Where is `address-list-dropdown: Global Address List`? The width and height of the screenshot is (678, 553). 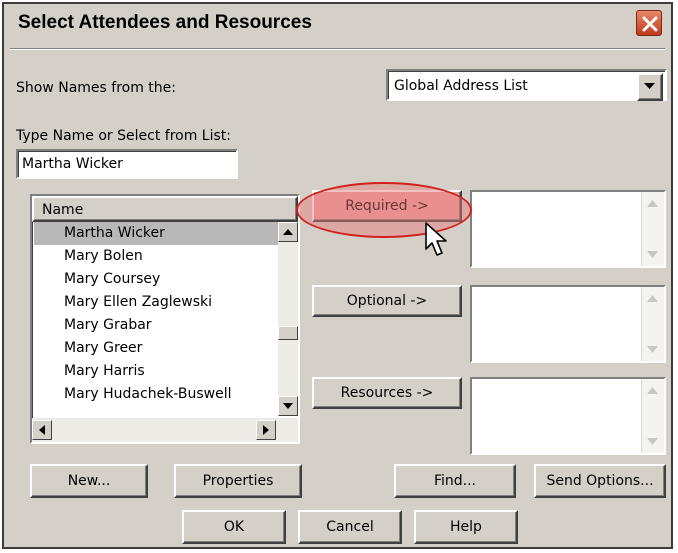 address-list-dropdown: Global Address List is located at coordinates (526, 85).